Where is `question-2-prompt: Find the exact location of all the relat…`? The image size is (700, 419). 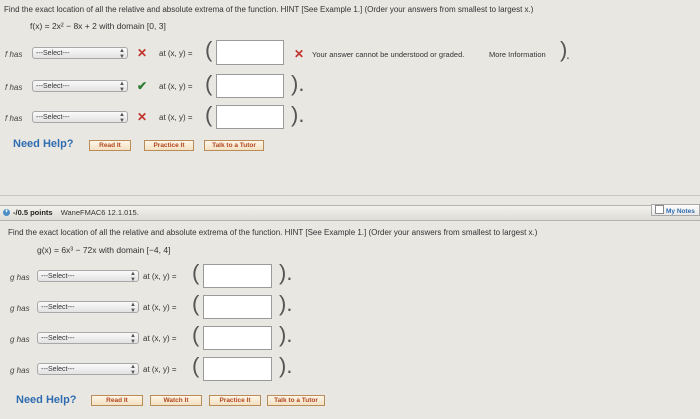 question-2-prompt: Find the exact location of all the relat… is located at coordinates (273, 232).